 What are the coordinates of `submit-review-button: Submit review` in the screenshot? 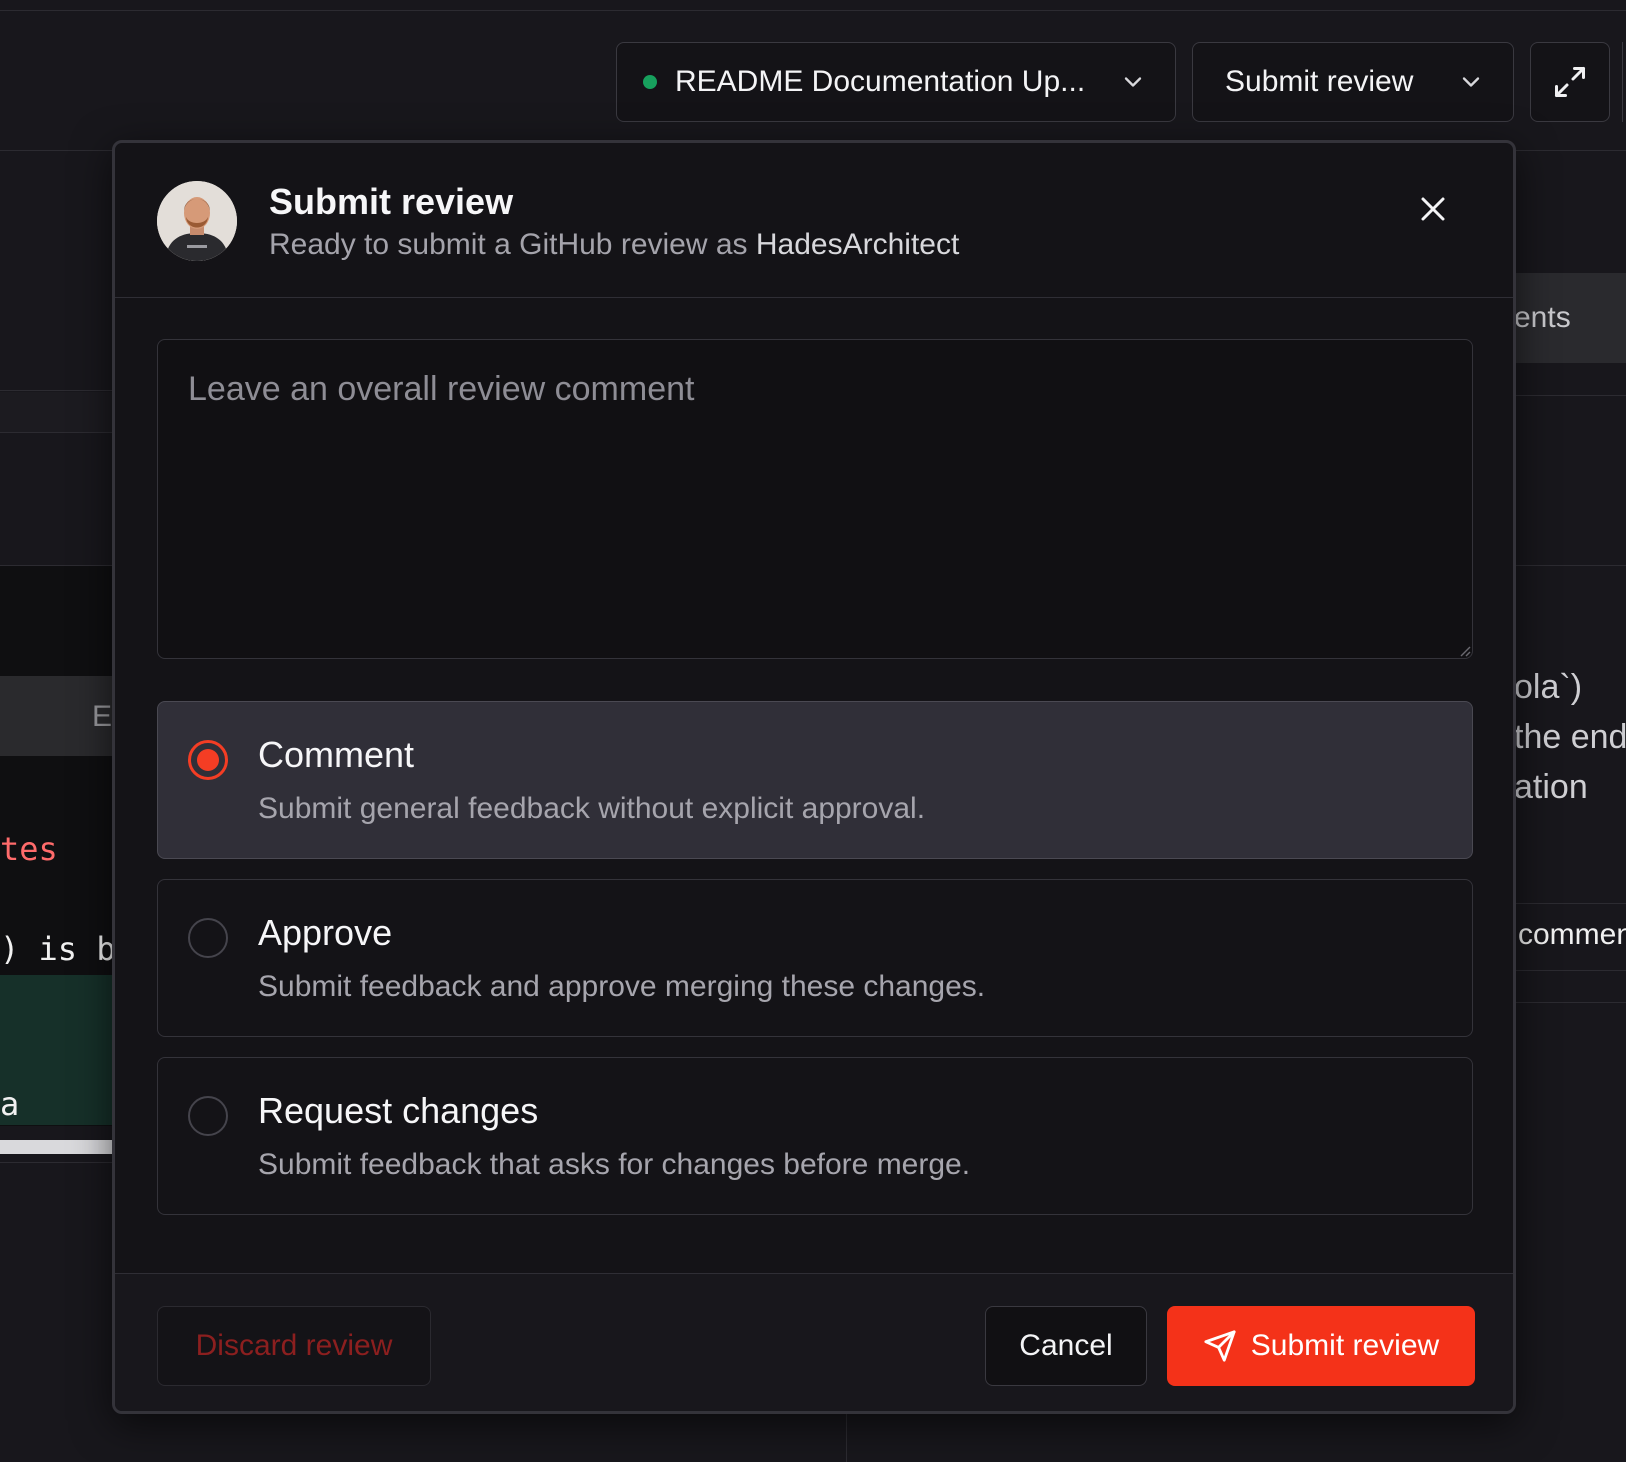 It's located at (1321, 1346).